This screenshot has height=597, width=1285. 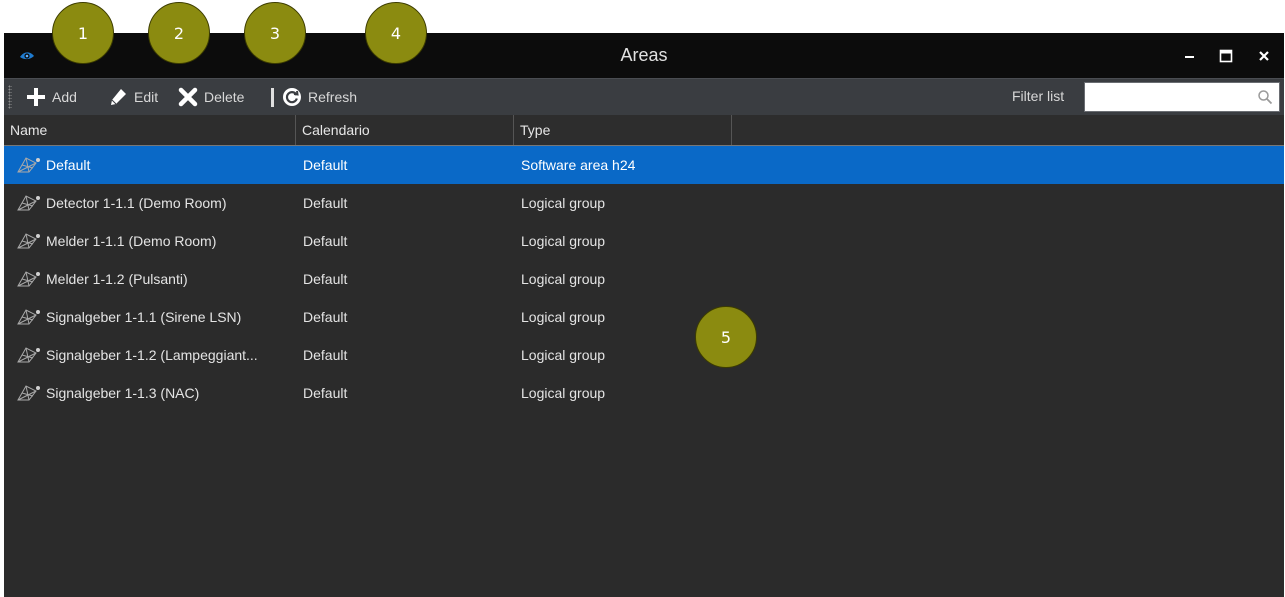 What do you see at coordinates (179, 33) in the screenshot?
I see `callout-2: 2` at bounding box center [179, 33].